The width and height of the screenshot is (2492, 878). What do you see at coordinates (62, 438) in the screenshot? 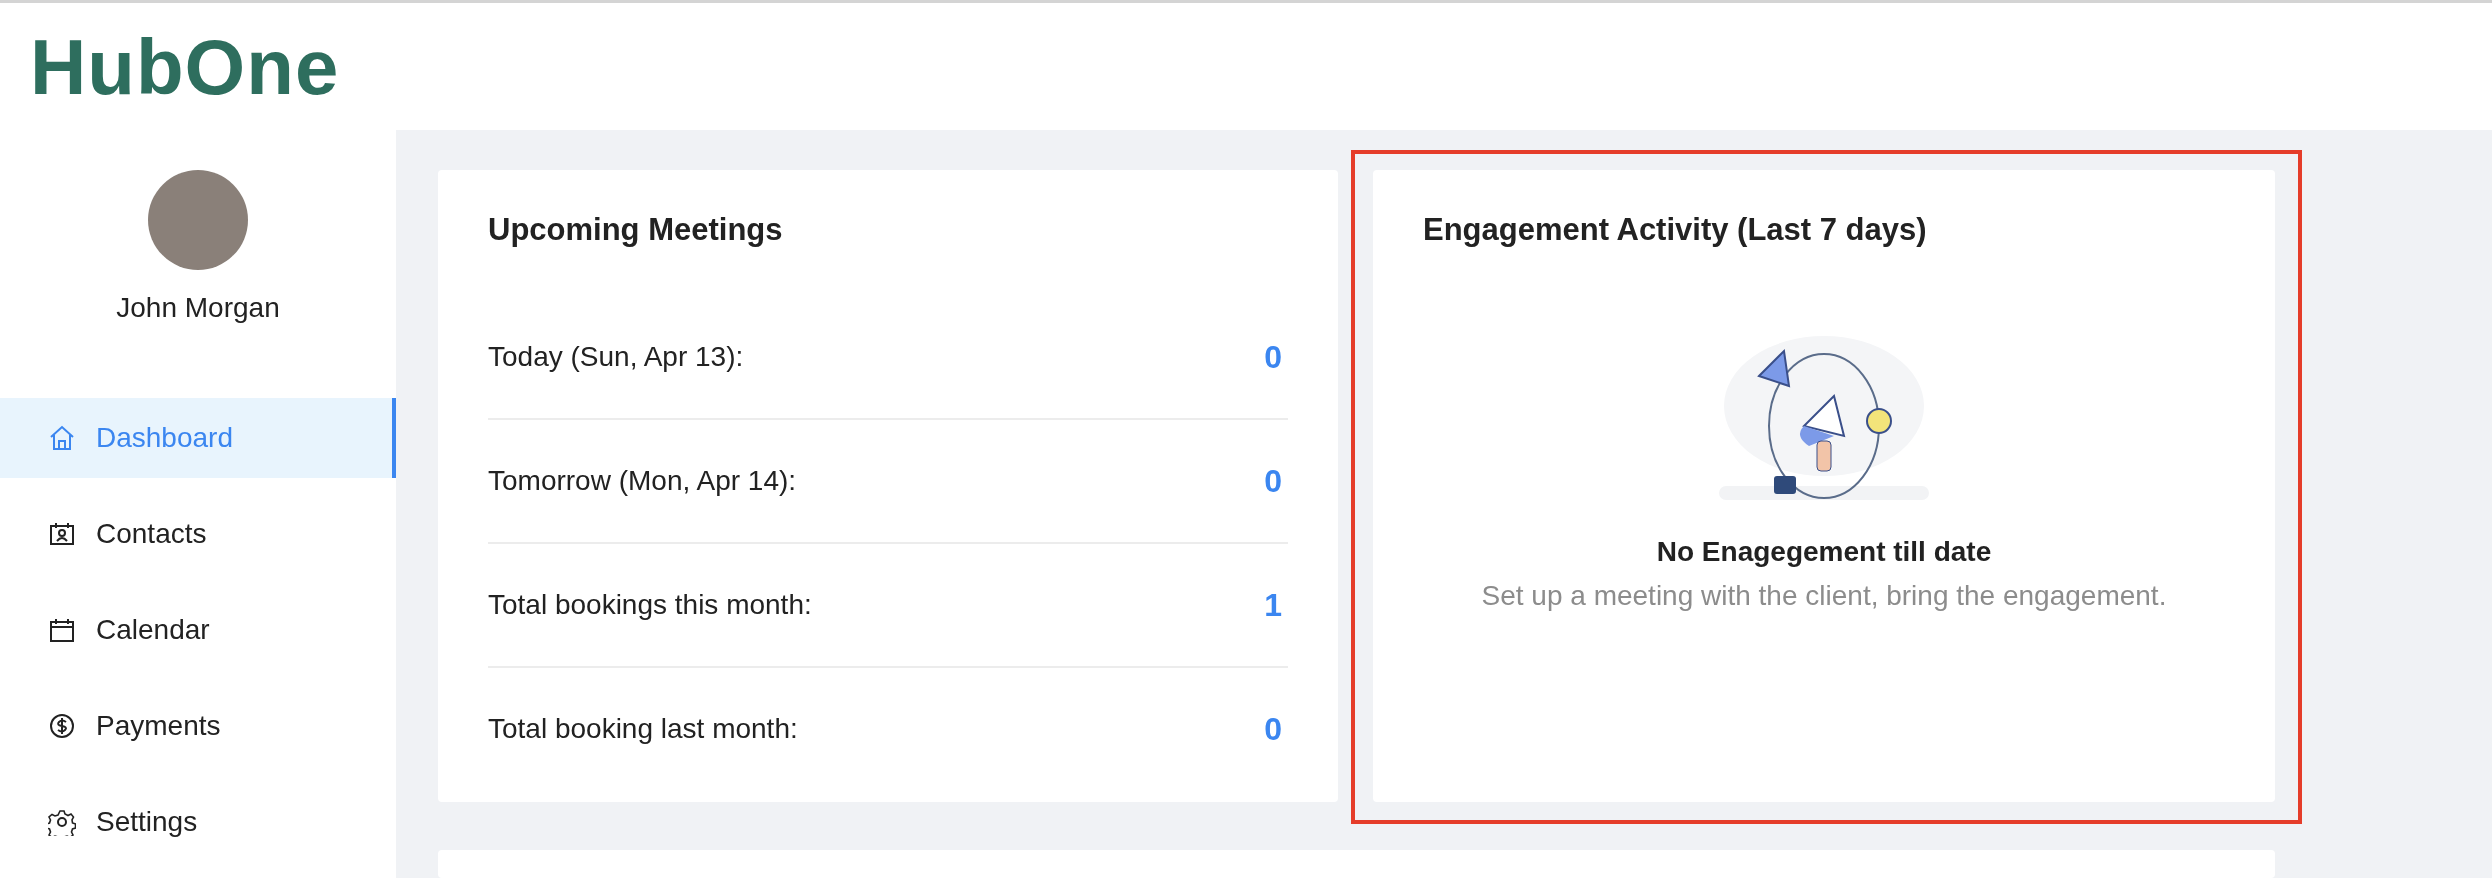
I see `home-icon` at bounding box center [62, 438].